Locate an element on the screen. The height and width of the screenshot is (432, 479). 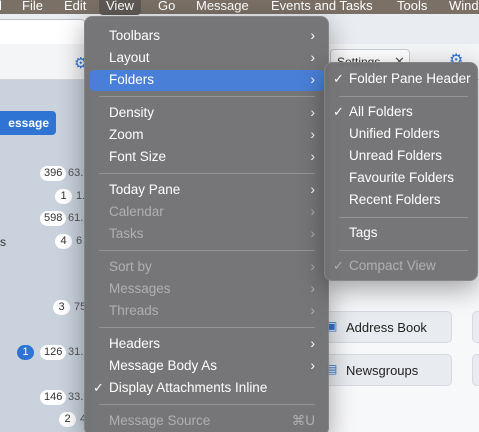
menu-item-toolbars: Toolbars › is located at coordinates (207, 36).